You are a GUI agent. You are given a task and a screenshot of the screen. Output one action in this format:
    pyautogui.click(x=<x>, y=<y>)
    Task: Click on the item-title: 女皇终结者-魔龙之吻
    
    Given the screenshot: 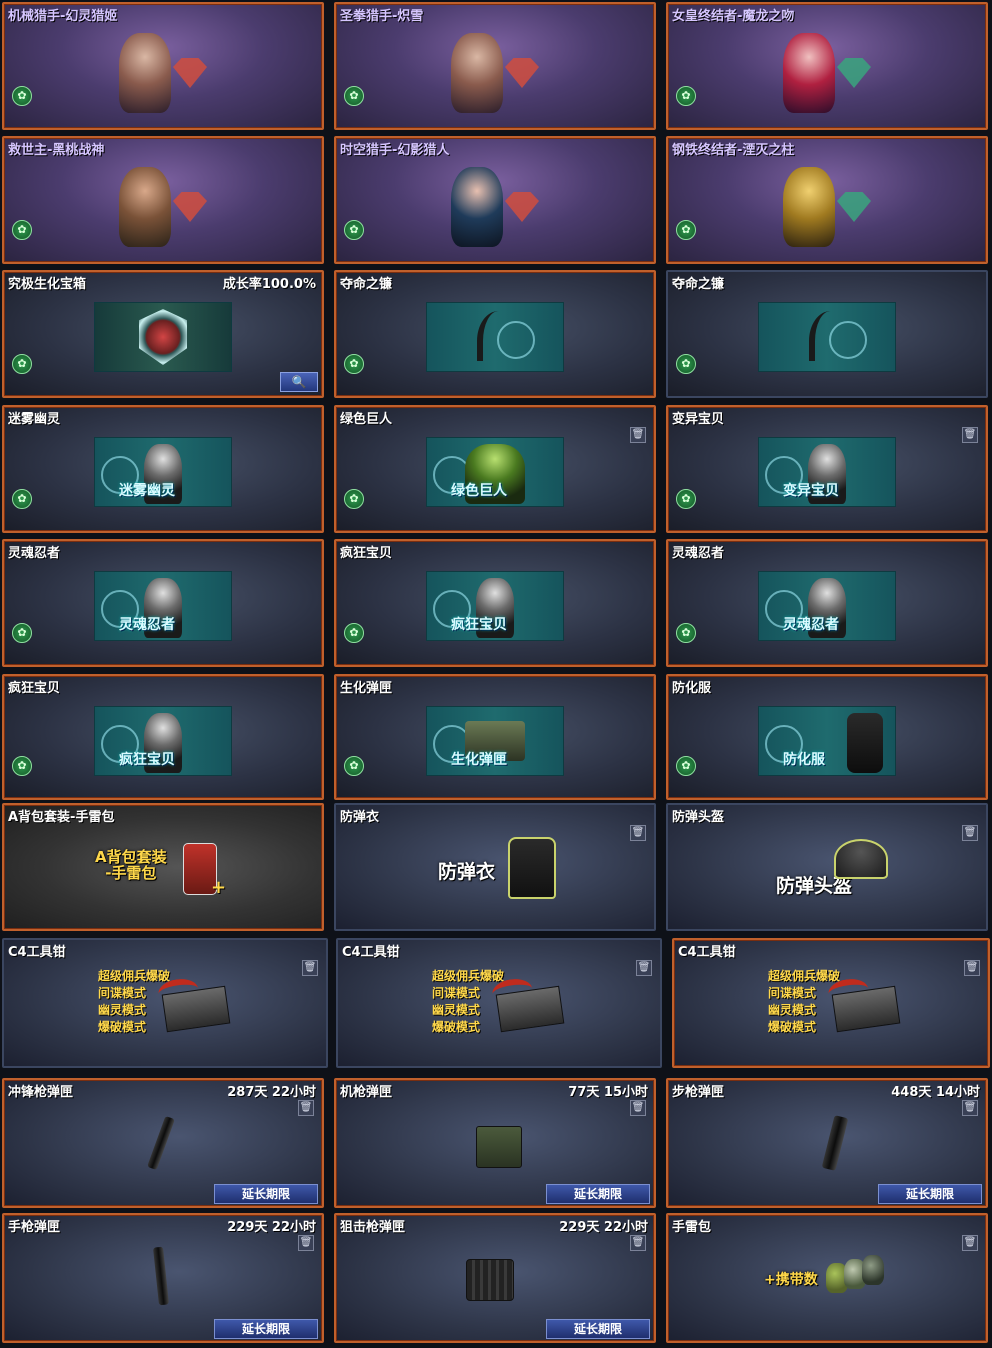 What is the action you would take?
    pyautogui.click(x=733, y=16)
    